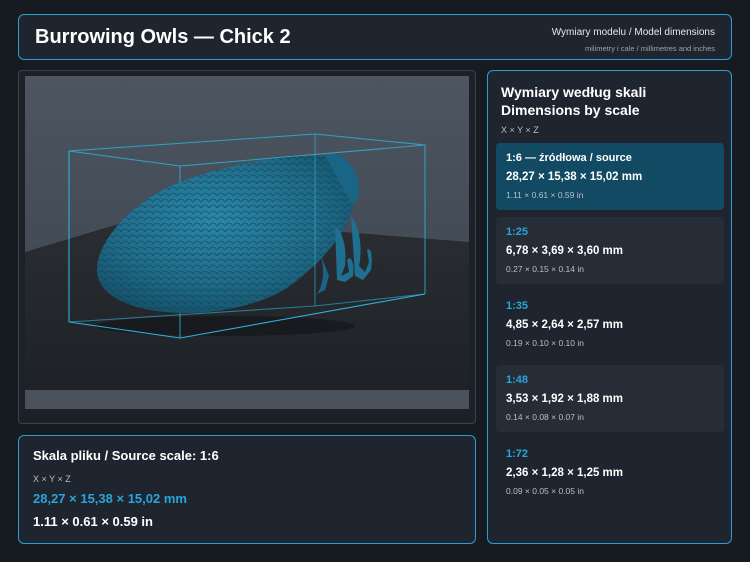 The width and height of the screenshot is (750, 562). I want to click on header-subtitle: Wymiary modelu / Model dimensions, so click(633, 32).